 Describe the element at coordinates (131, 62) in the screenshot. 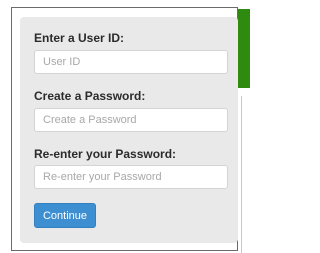

I see `user-id-input` at that location.